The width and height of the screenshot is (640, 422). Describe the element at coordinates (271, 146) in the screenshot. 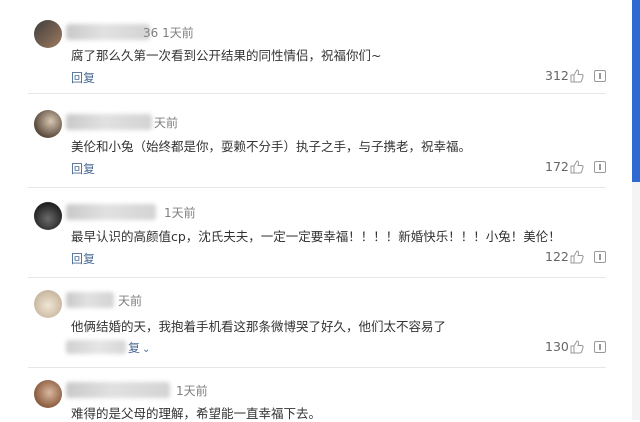

I see `comment-text: 美伦和小兔（始终都是你，耍赖不分手）执子之手，与子携老，祝幸福。` at that location.